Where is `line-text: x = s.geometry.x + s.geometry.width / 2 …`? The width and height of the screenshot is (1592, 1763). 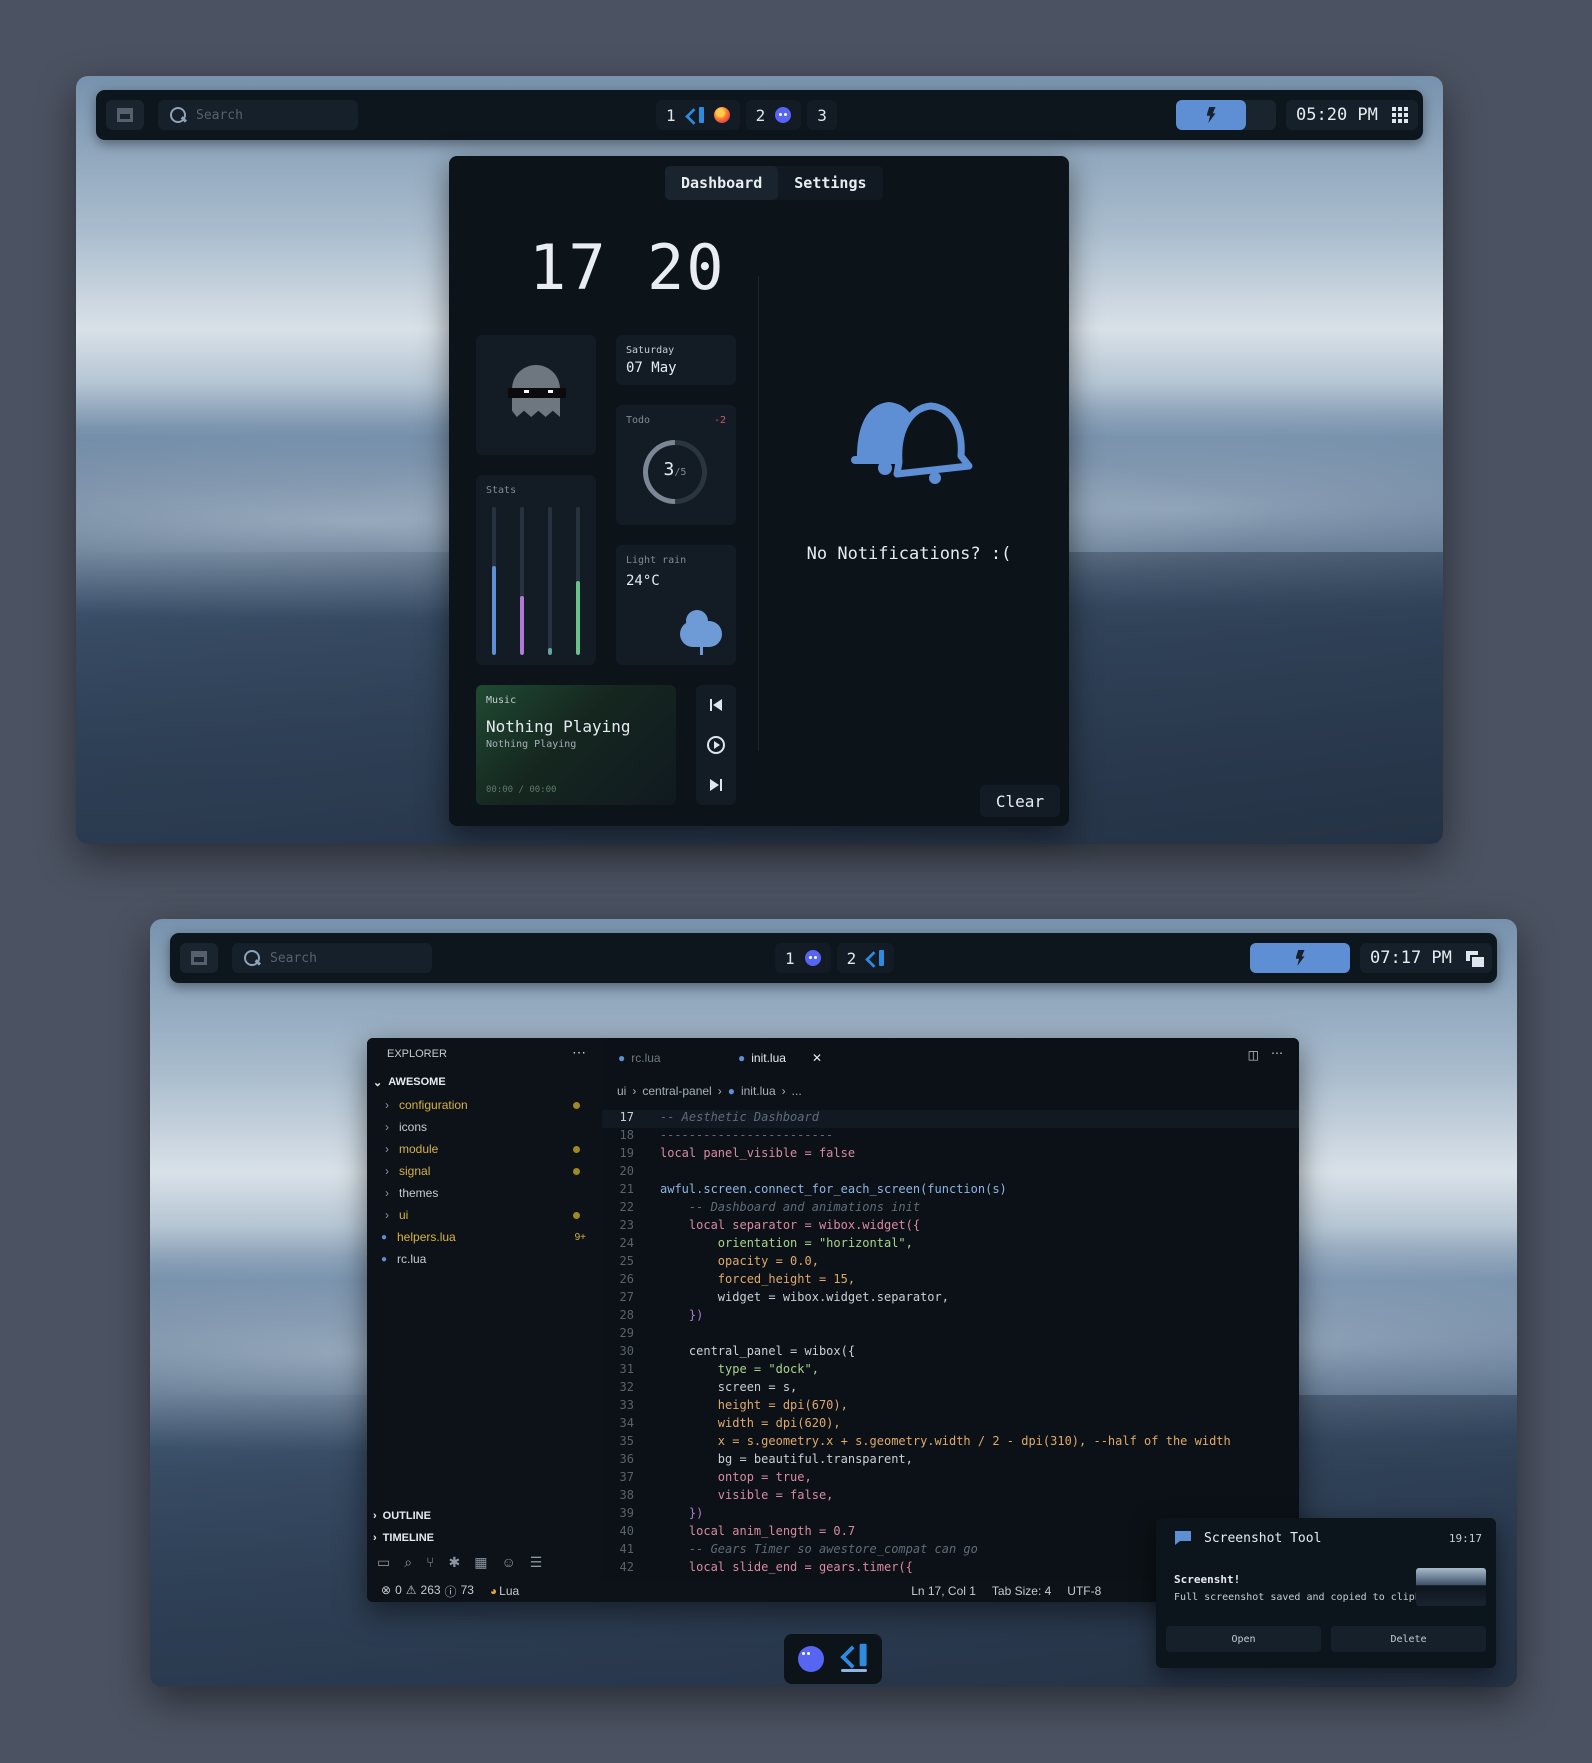 line-text: x = s.geometry.x + s.geometry.width / 2 … is located at coordinates (945, 1441).